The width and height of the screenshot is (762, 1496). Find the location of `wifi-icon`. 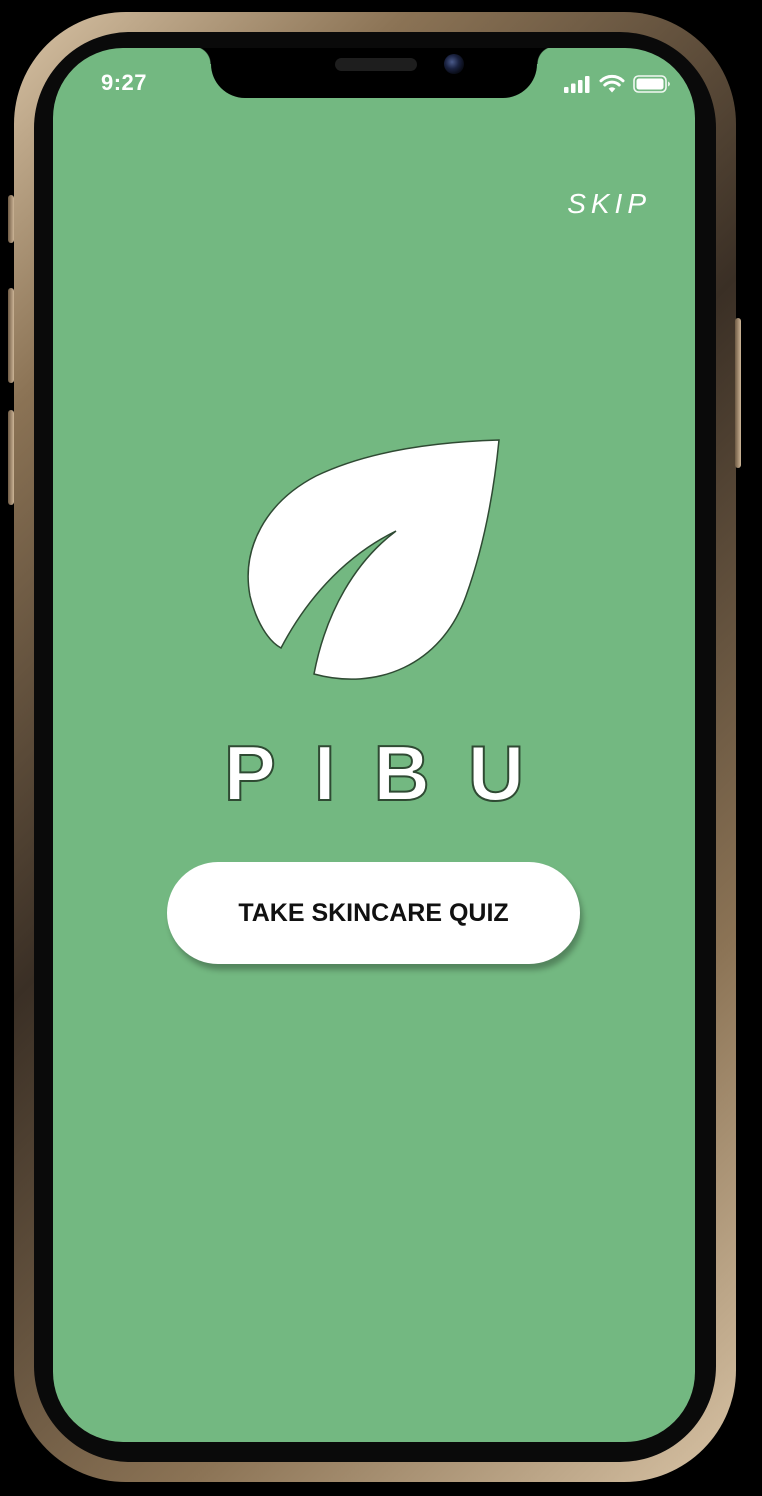

wifi-icon is located at coordinates (612, 83).